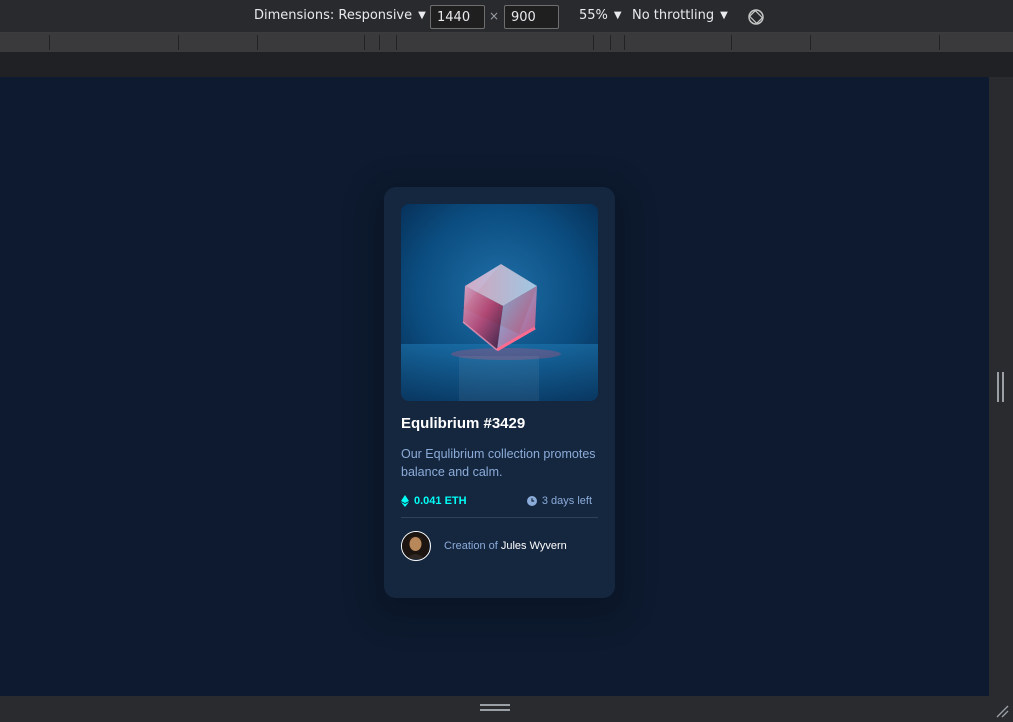 The width and height of the screenshot is (1013, 722). I want to click on divider, so click(499, 517).